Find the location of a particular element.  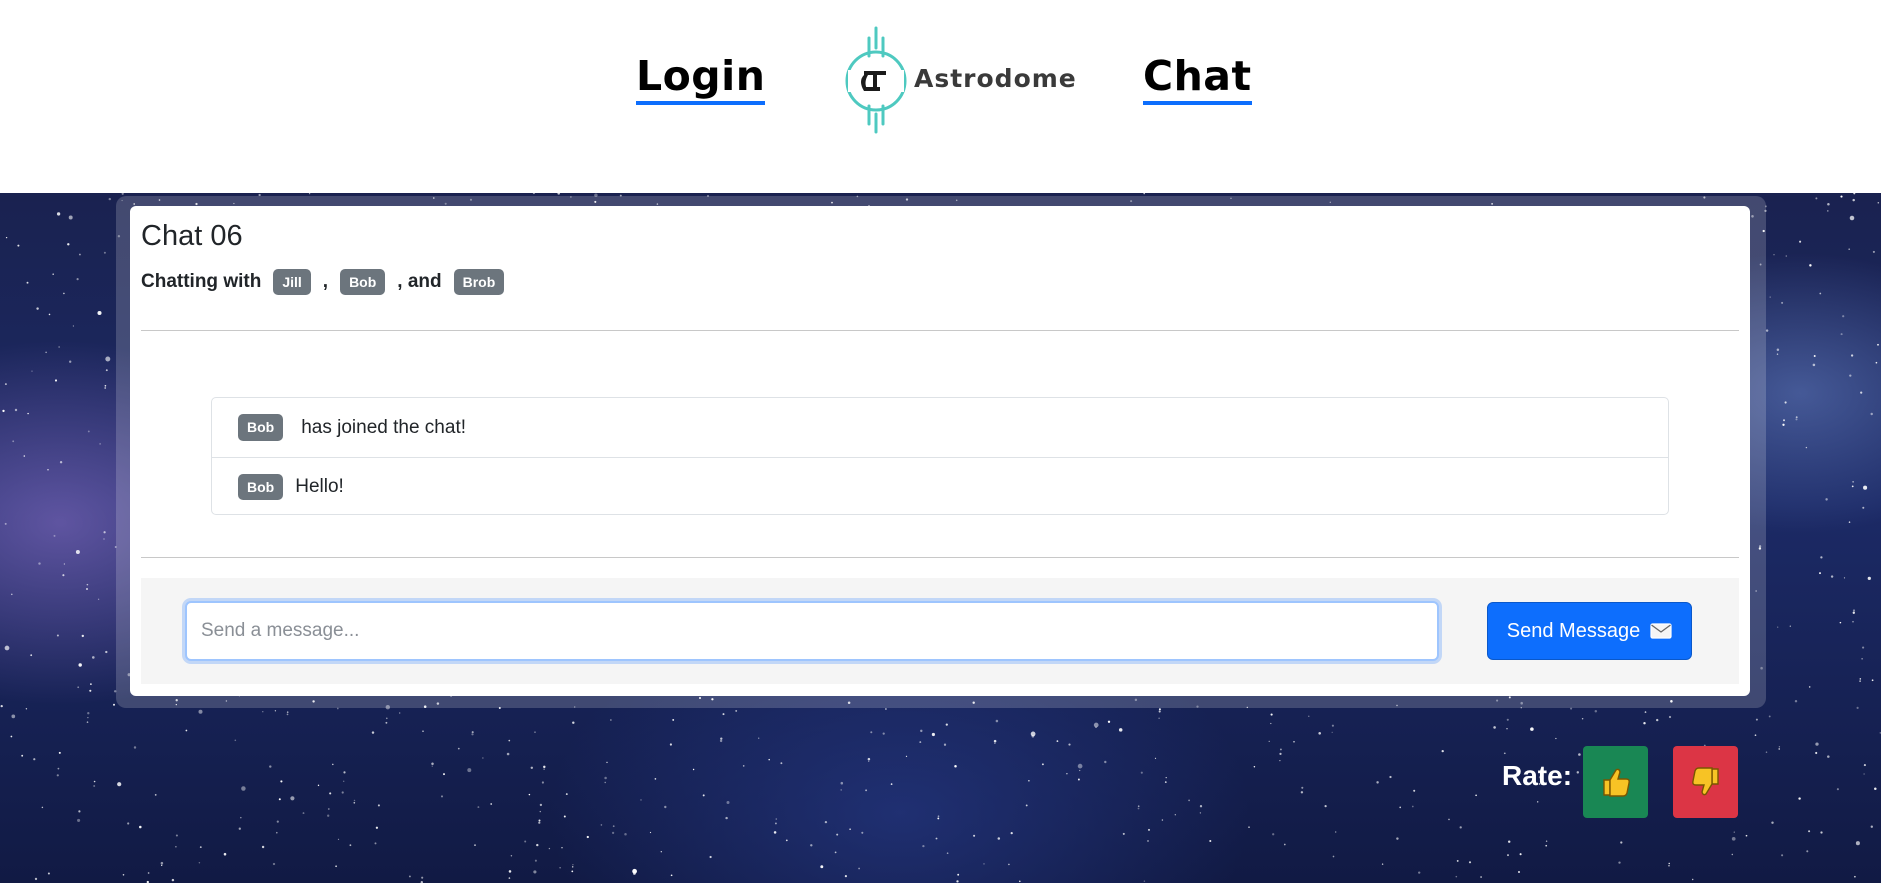

thumbs-down-button is located at coordinates (1705, 782).